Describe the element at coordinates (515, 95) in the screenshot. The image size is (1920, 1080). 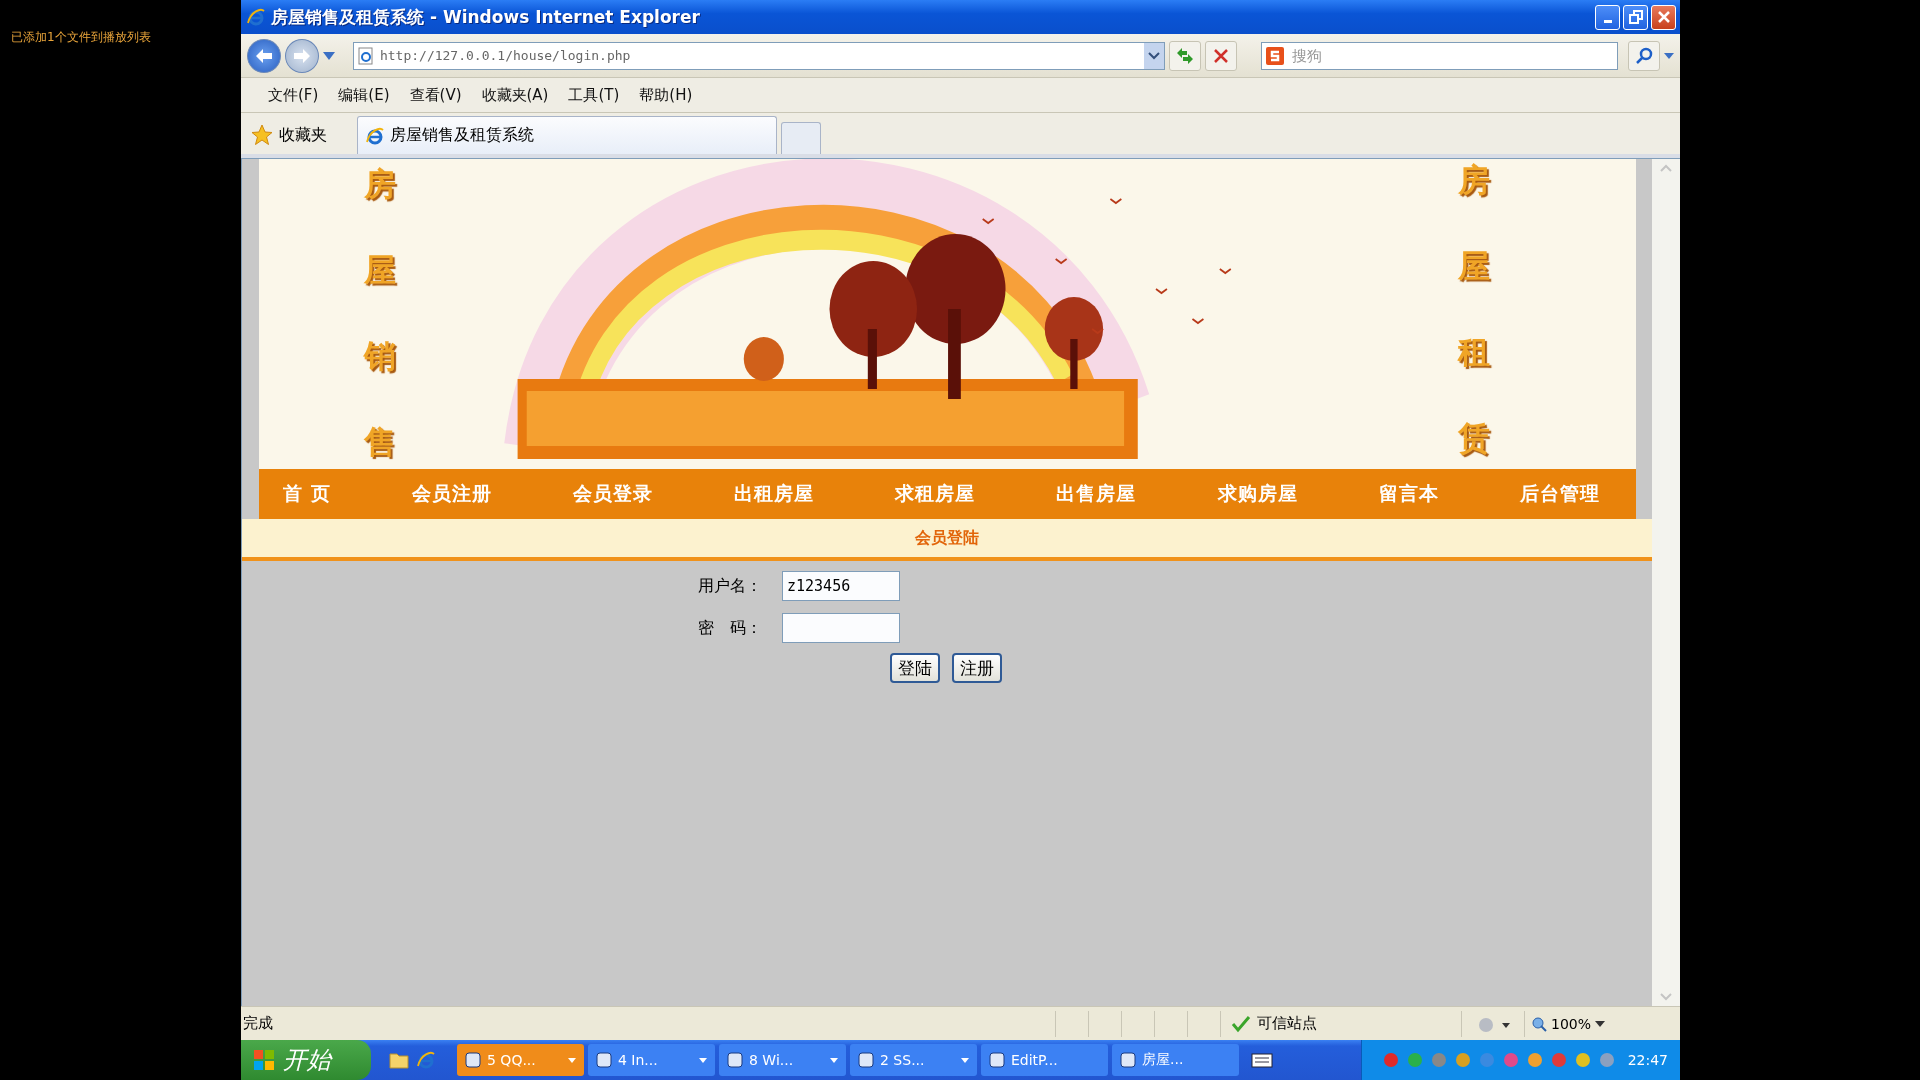
I see `menu-item: 收藏夹(A)` at that location.